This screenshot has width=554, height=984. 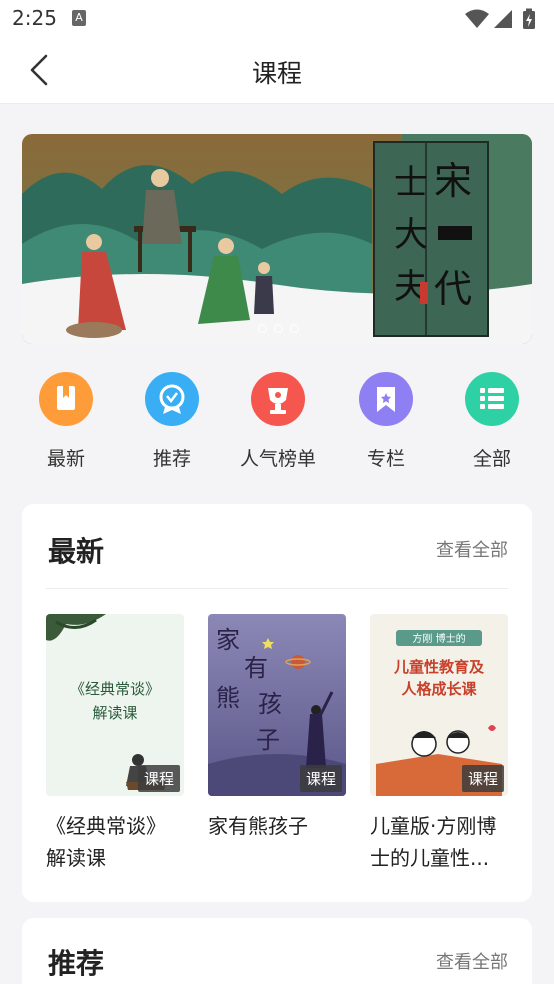 I want to click on quicknav-popular: 人气榜单, so click(x=278, y=421).